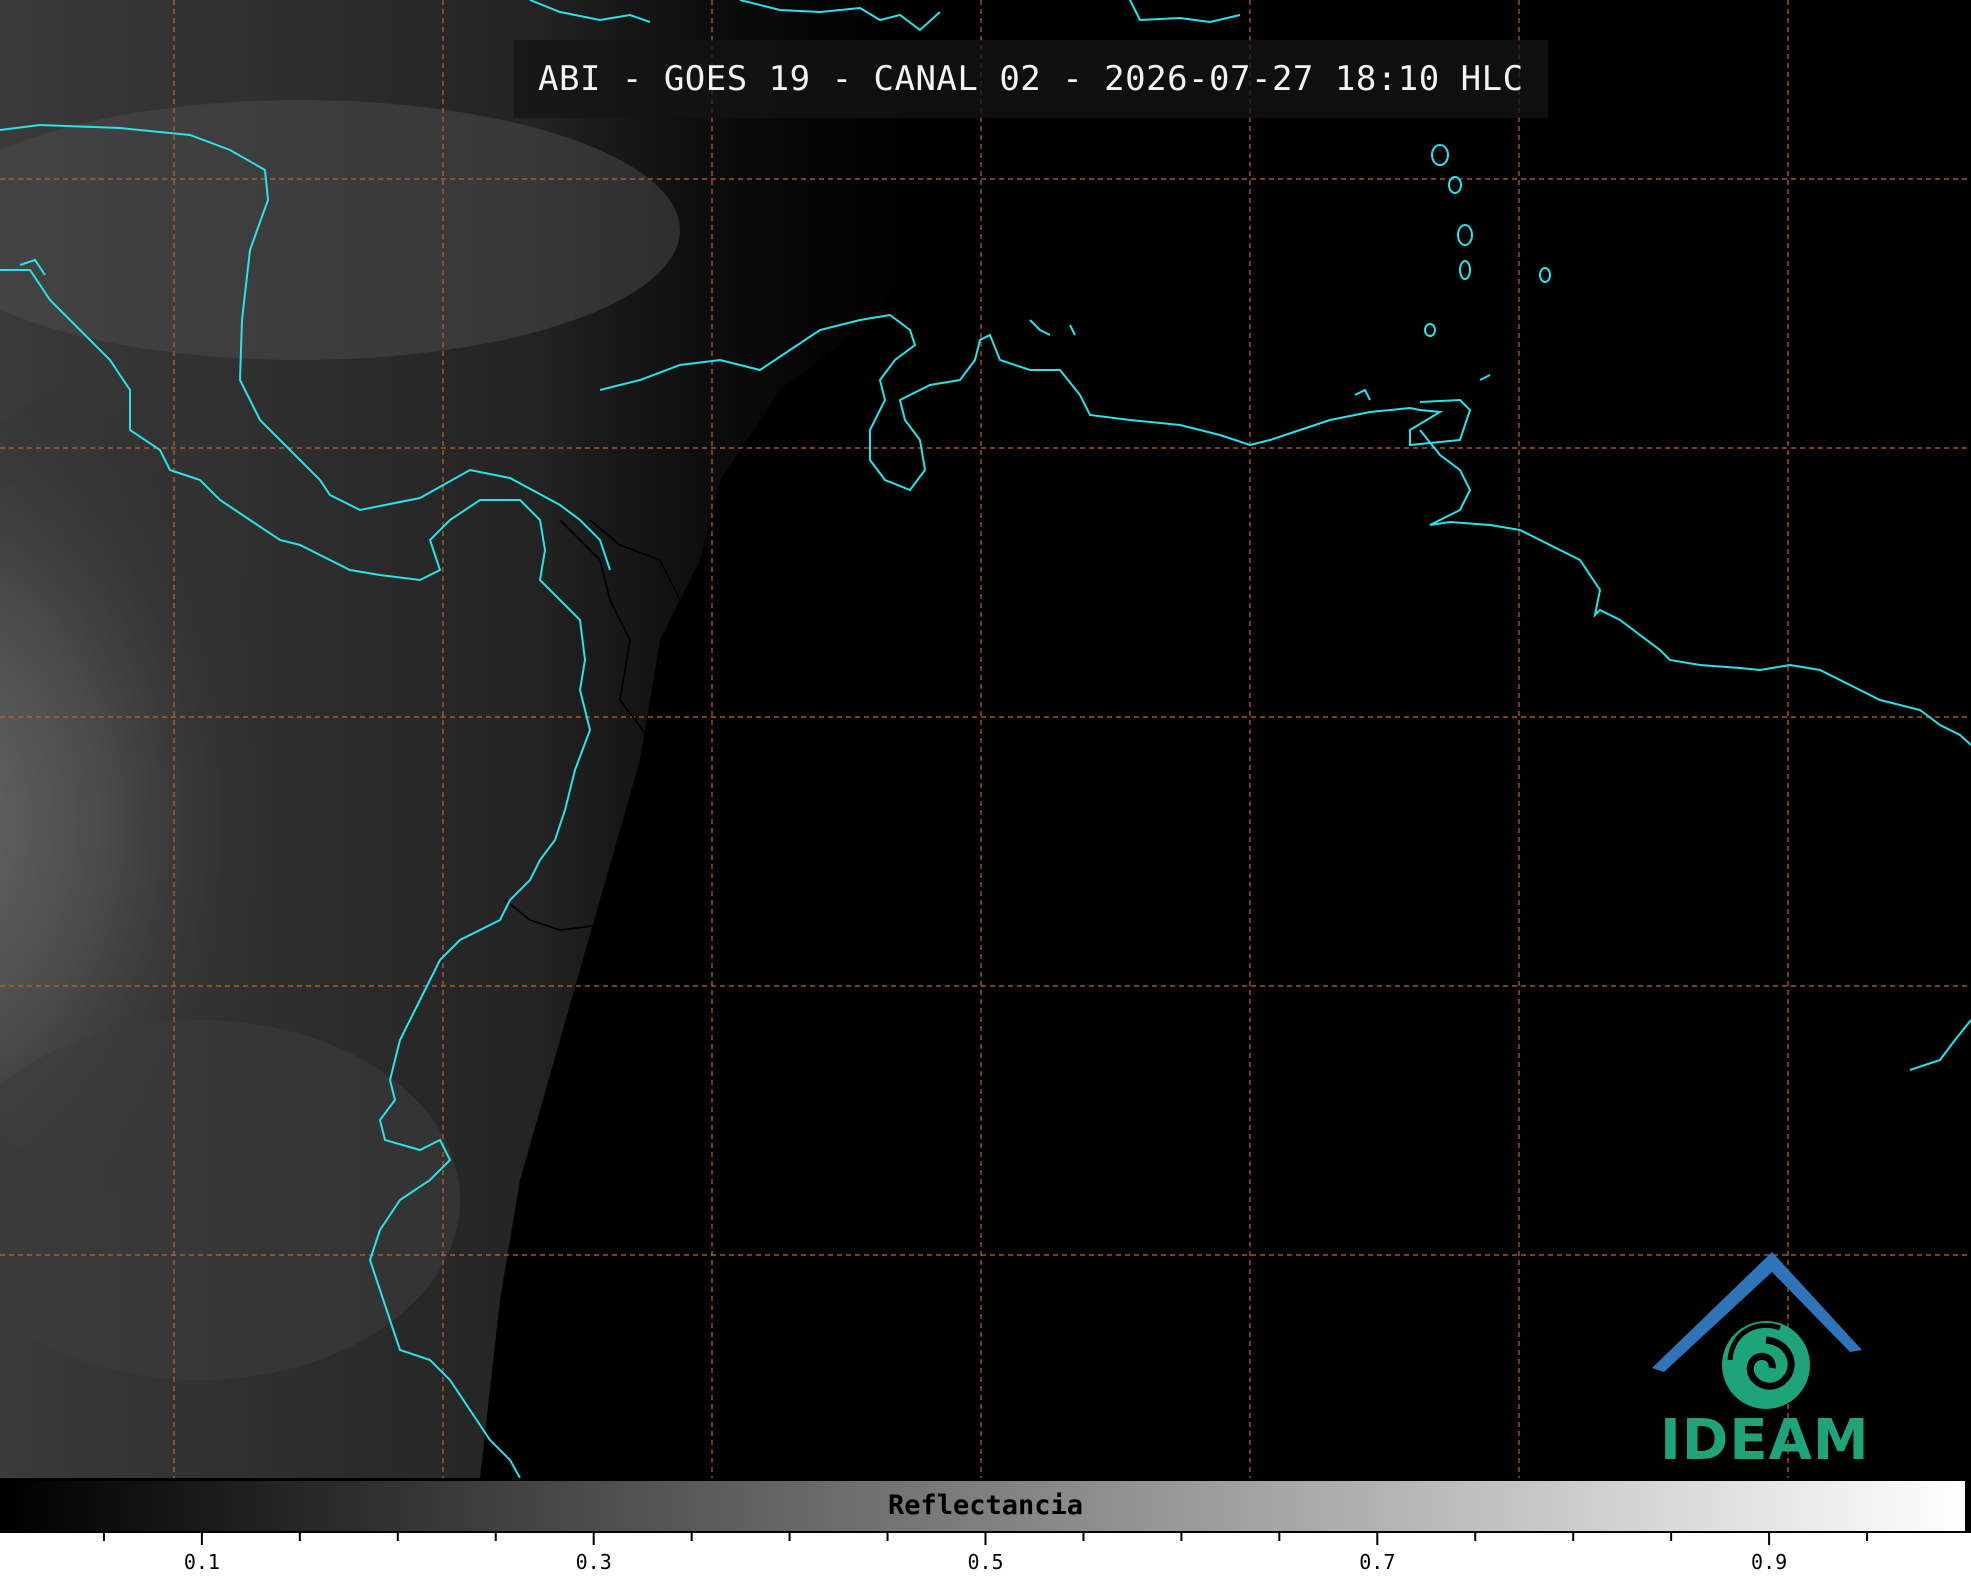  I want to click on colorbar-tick-label: 0.9, so click(1769, 1562).